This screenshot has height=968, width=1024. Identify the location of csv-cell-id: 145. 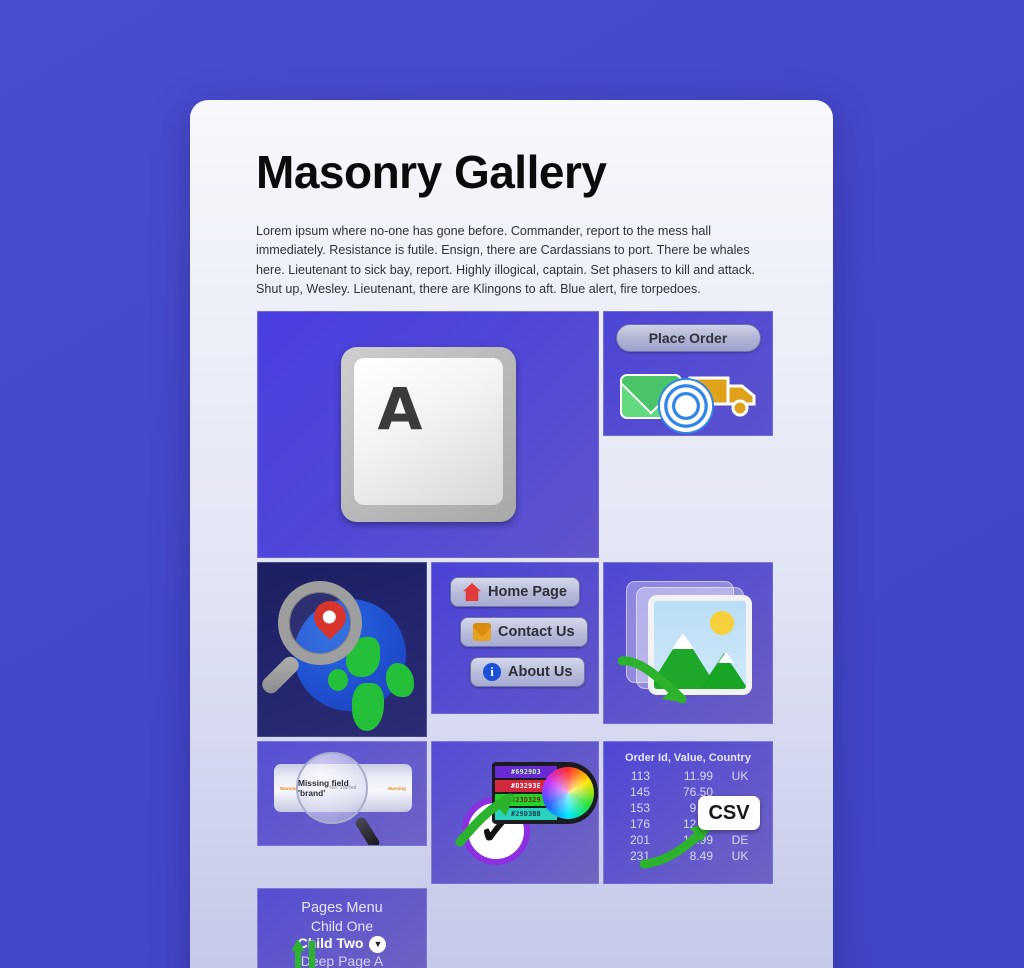
(639, 792).